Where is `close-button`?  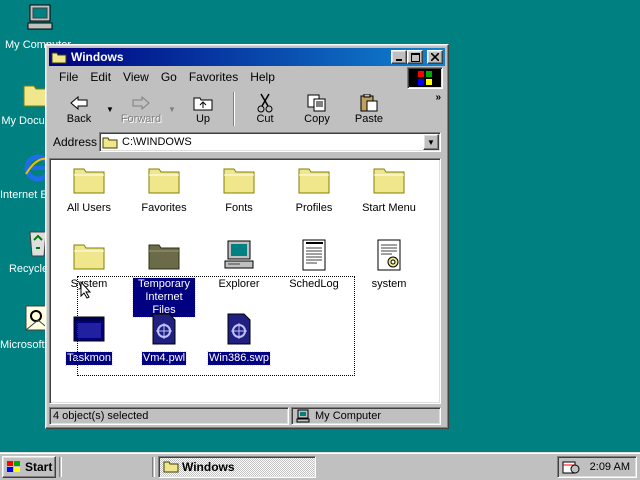
close-button is located at coordinates (435, 57).